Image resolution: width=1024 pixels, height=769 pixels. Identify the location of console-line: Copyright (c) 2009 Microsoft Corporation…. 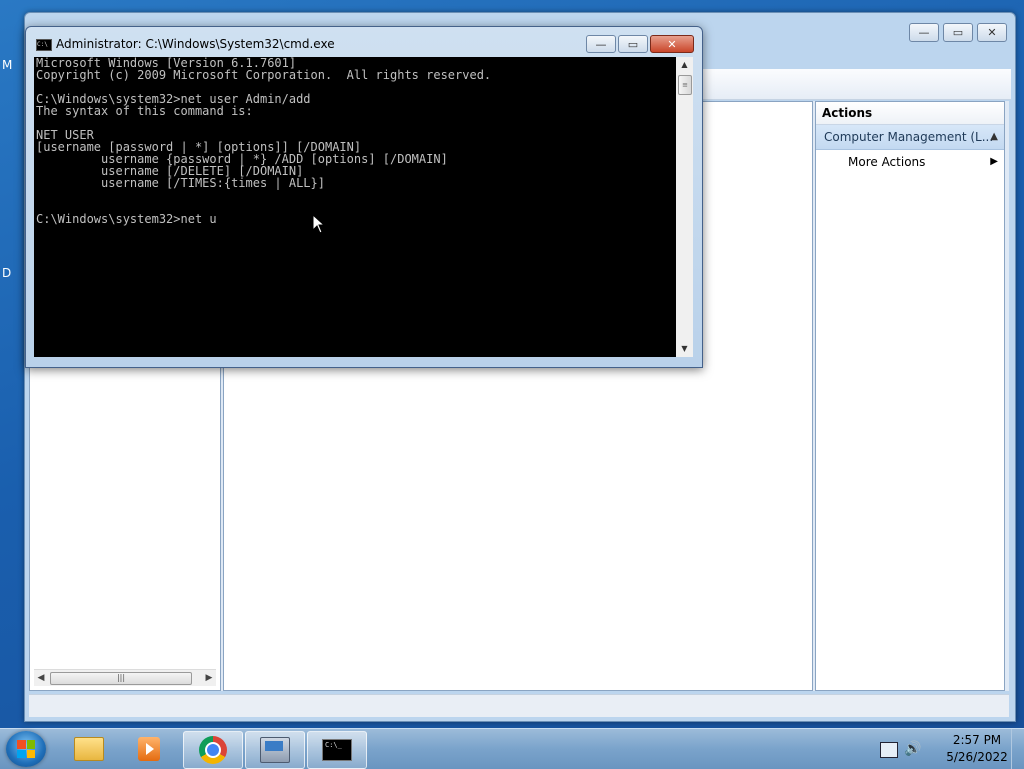
(264, 75).